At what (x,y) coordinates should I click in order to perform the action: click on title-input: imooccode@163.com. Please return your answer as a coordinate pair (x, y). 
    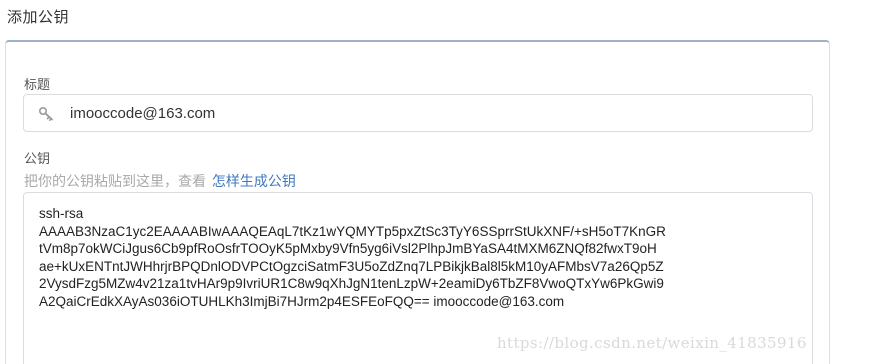
    Looking at the image, I should click on (418, 113).